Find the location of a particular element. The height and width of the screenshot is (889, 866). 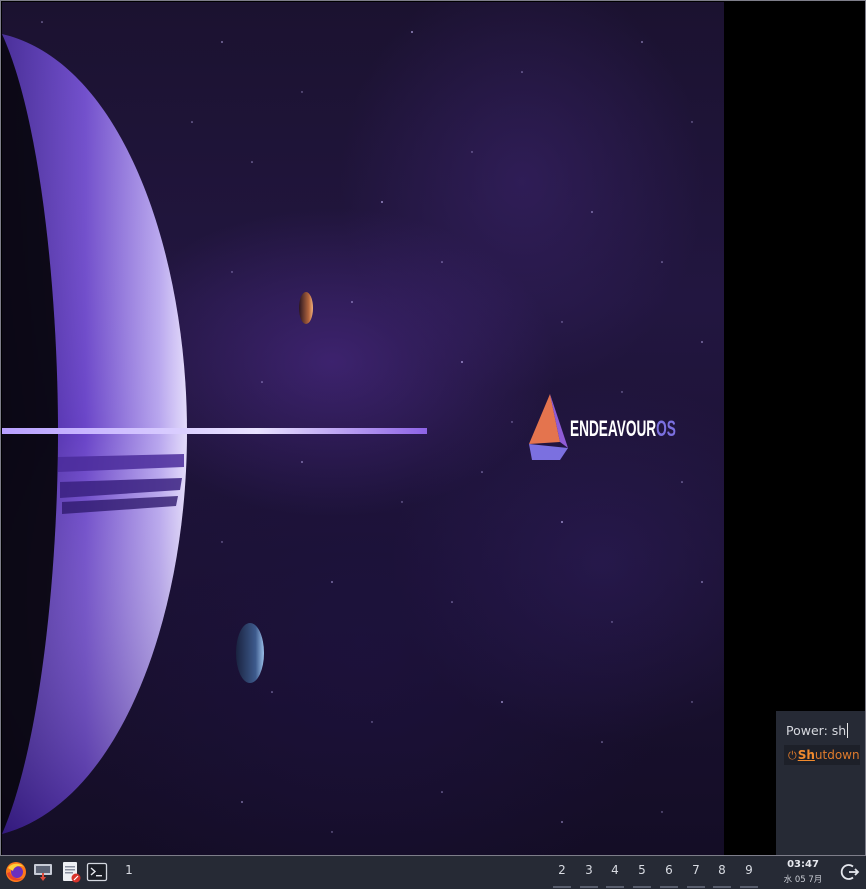

logo-accent-text: OS is located at coordinates (666, 428).